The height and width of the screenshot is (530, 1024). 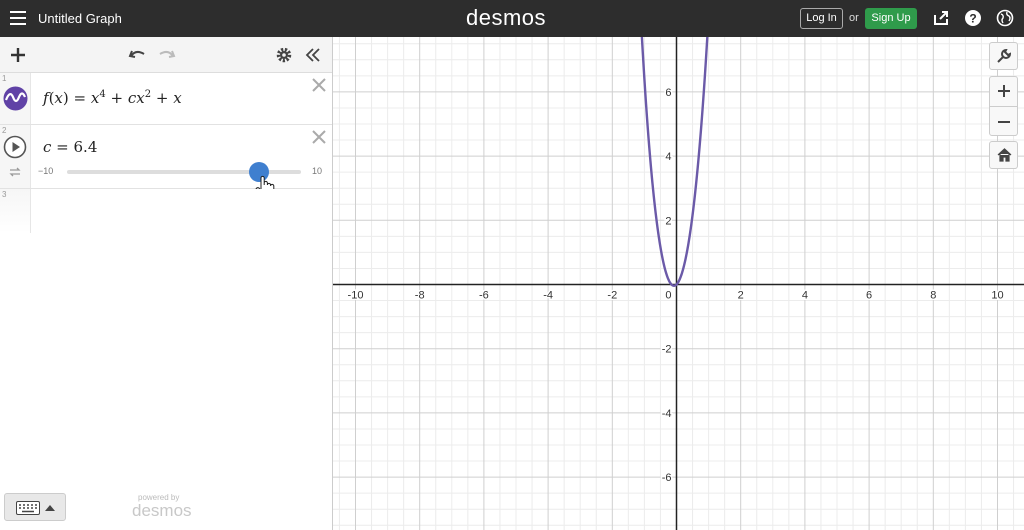 I want to click on default-viewport-button, so click(x=1003, y=155).